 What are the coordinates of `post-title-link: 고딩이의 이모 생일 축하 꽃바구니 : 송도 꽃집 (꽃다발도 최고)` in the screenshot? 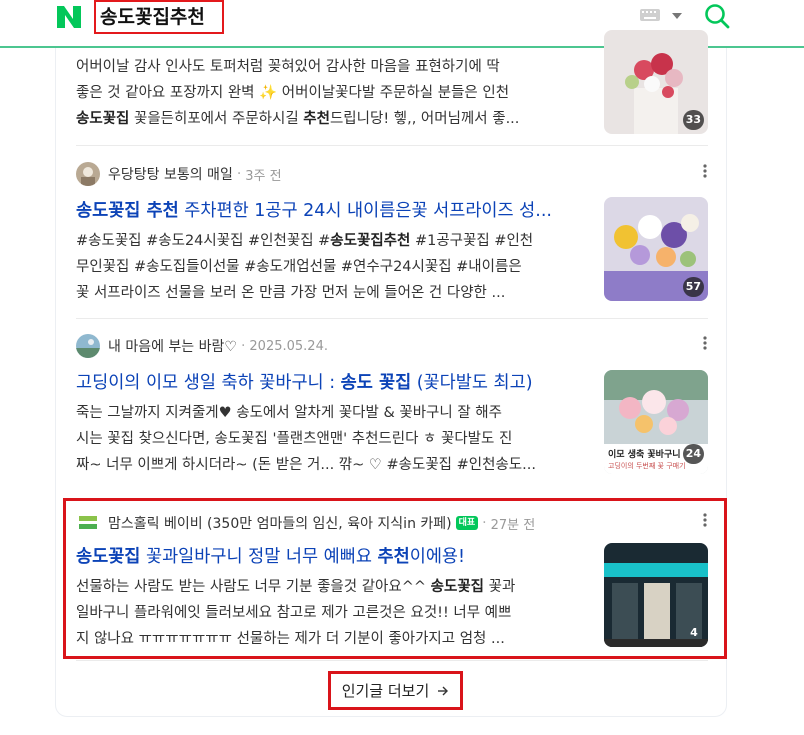 It's located at (331, 383).